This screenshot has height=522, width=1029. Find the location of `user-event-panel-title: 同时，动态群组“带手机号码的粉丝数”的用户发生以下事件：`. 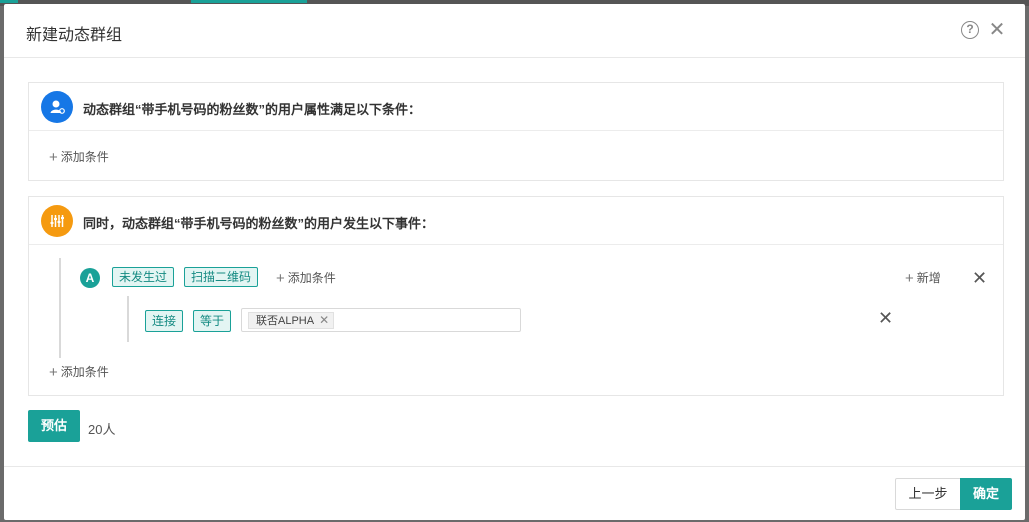

user-event-panel-title: 同时，动态群组“带手机号码的粉丝数”的用户发生以下事件： is located at coordinates (259, 223).